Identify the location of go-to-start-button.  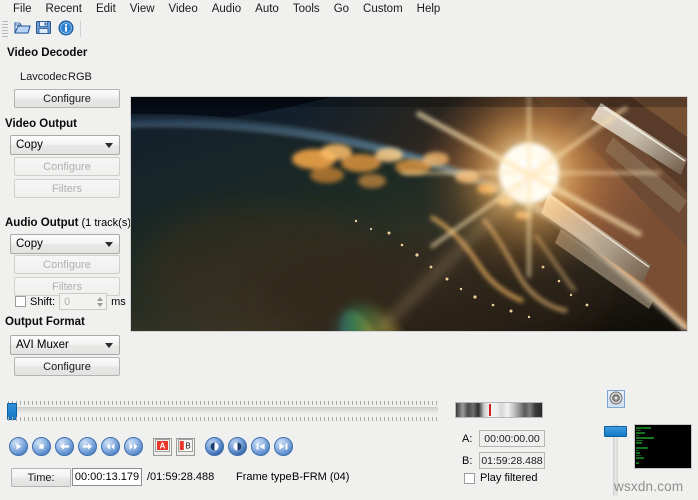
(260, 446).